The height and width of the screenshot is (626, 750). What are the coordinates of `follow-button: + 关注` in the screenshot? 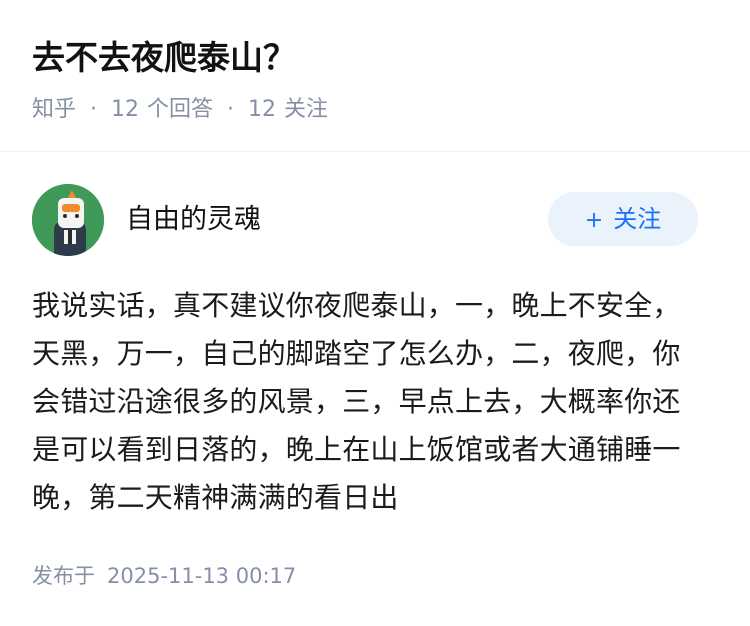 It's located at (623, 219).